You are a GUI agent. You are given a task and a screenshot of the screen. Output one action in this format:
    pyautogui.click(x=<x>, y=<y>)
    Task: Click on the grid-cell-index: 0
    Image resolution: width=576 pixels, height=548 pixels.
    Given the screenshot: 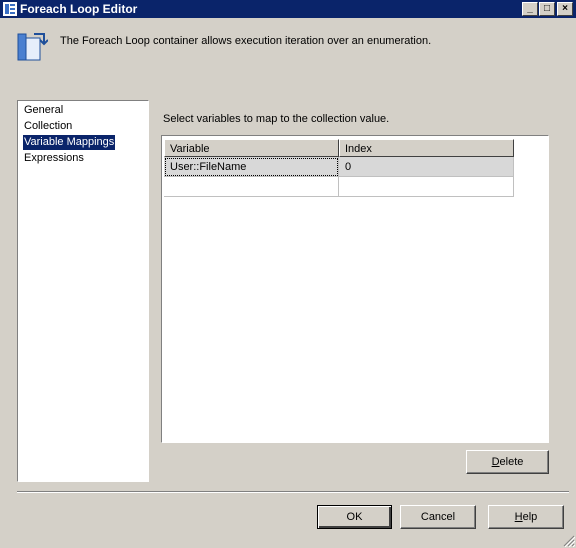 What is the action you would take?
    pyautogui.click(x=426, y=167)
    